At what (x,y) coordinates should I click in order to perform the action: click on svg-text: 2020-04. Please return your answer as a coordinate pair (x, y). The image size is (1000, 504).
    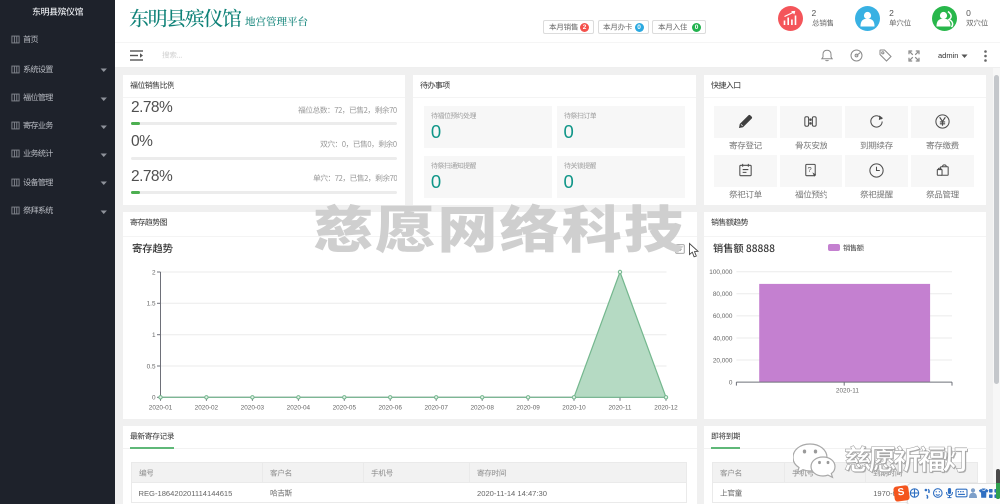
    Looking at the image, I should click on (299, 407).